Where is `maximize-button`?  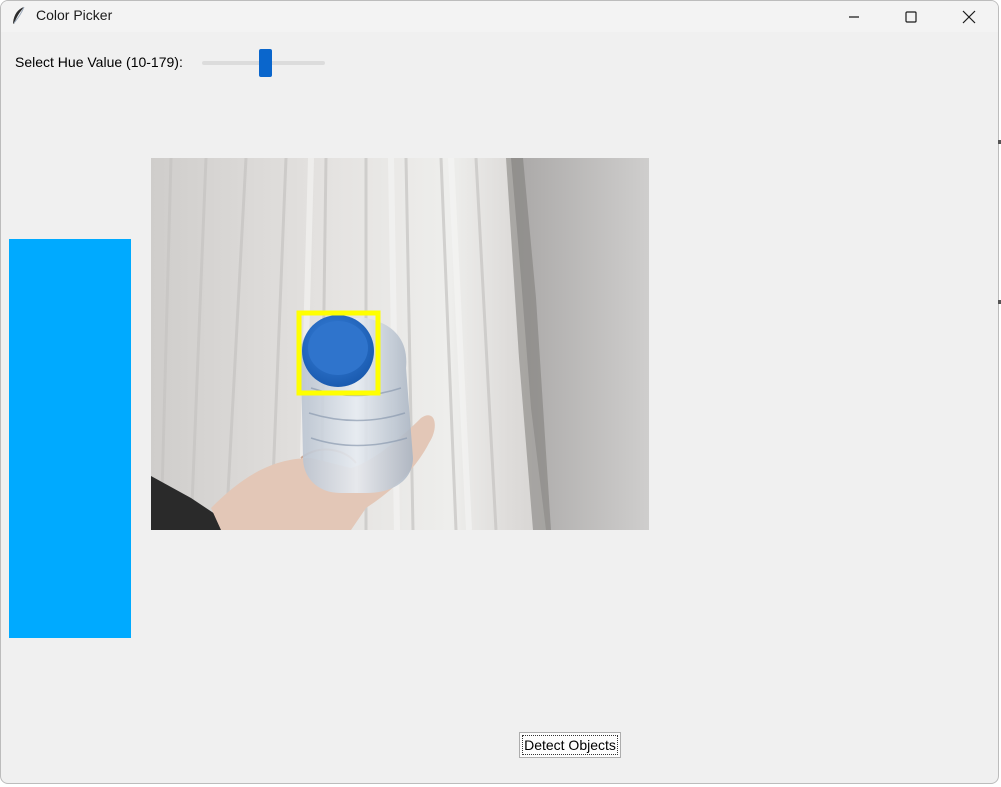 maximize-button is located at coordinates (911, 16).